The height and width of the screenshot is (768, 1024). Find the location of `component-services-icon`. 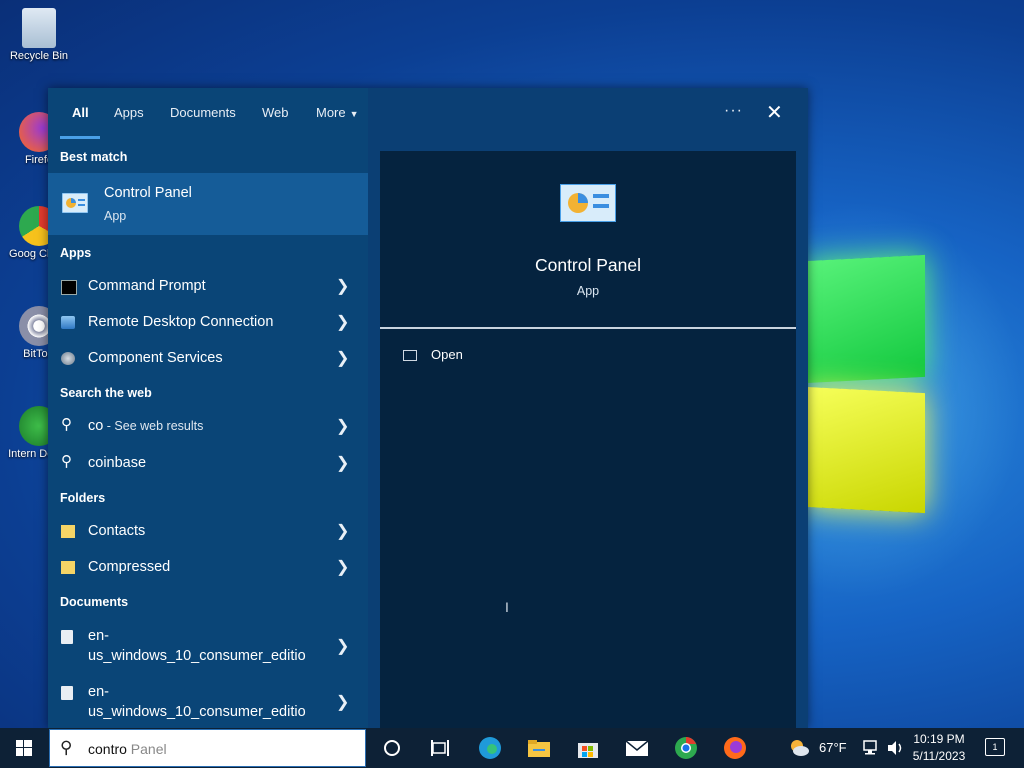

component-services-icon is located at coordinates (68, 358).